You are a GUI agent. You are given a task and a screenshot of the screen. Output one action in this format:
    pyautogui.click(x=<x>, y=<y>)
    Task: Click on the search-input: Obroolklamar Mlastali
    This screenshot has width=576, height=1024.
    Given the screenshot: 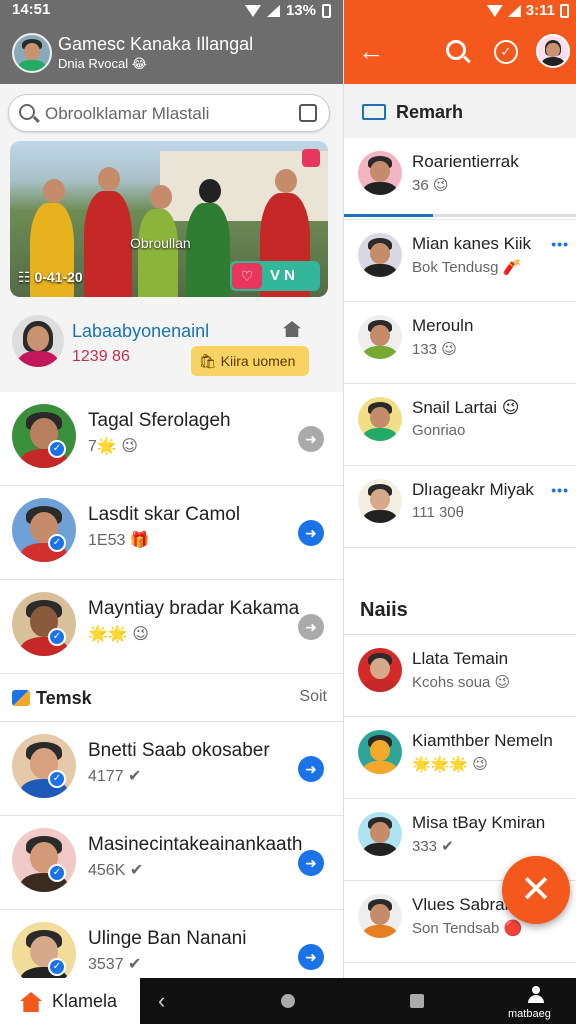 What is the action you would take?
    pyautogui.click(x=127, y=114)
    